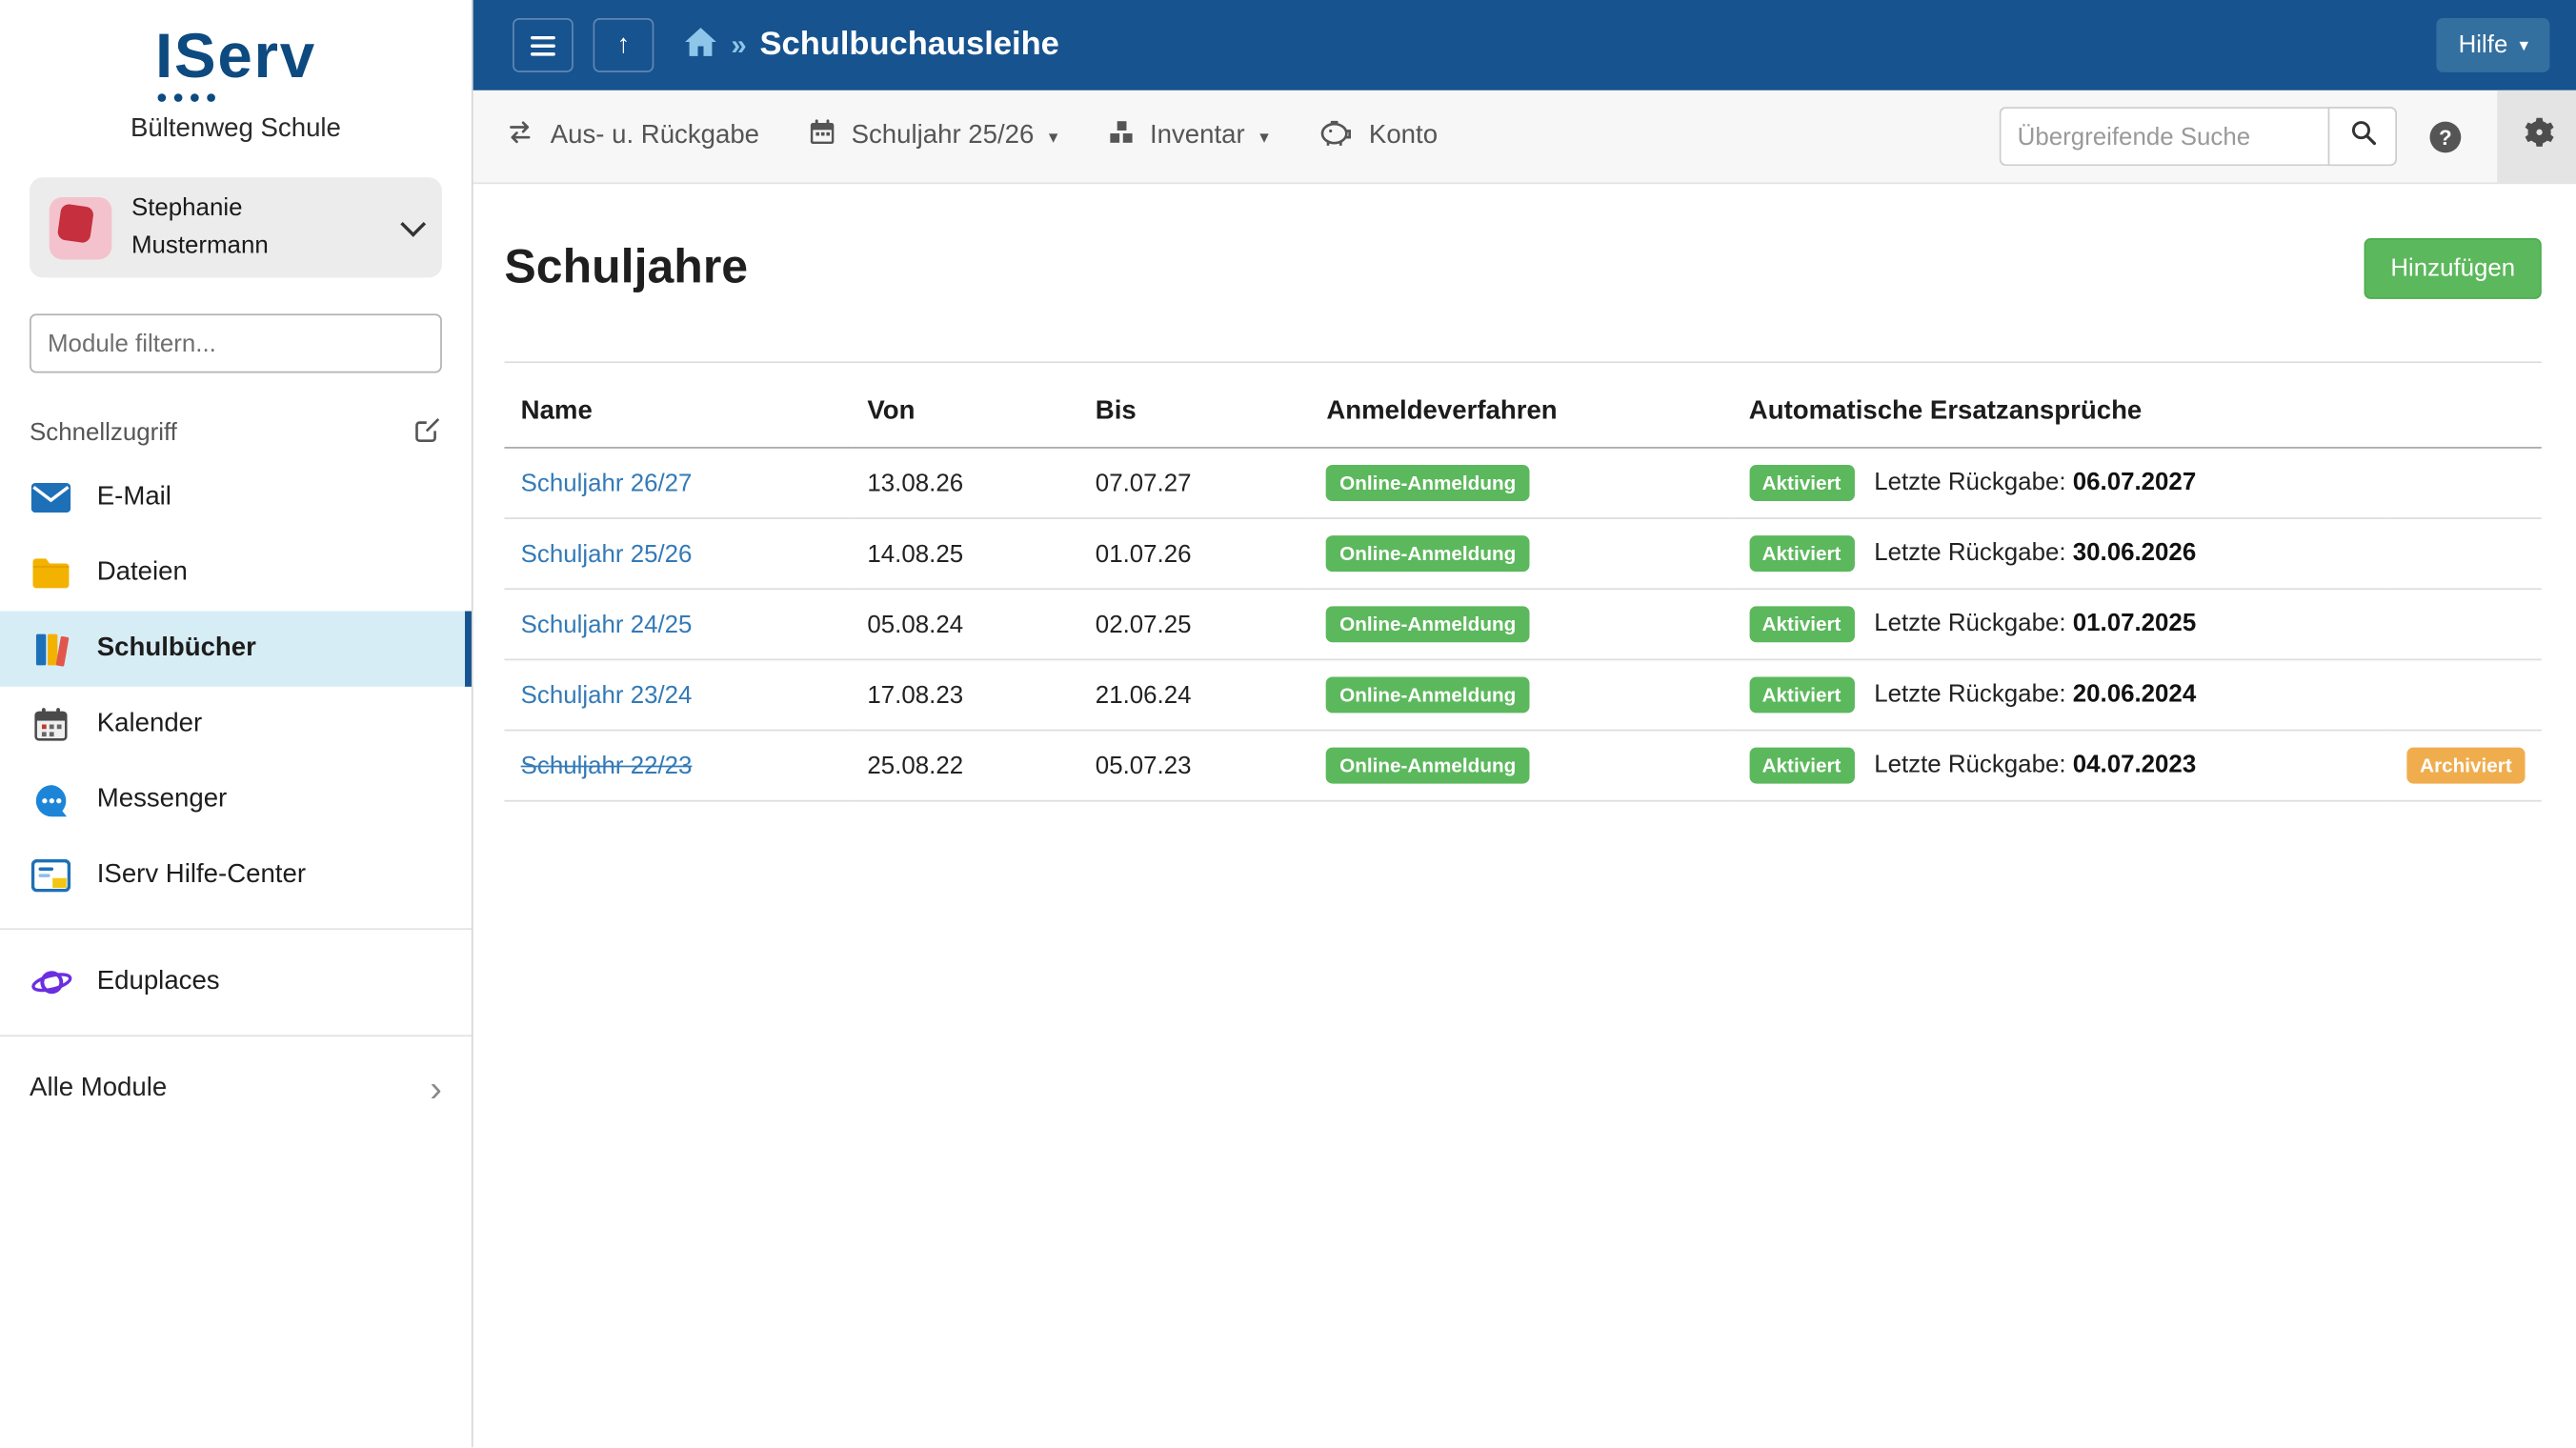 The height and width of the screenshot is (1448, 2576). Describe the element at coordinates (428, 432) in the screenshot. I see `edit-pencil-icon` at that location.